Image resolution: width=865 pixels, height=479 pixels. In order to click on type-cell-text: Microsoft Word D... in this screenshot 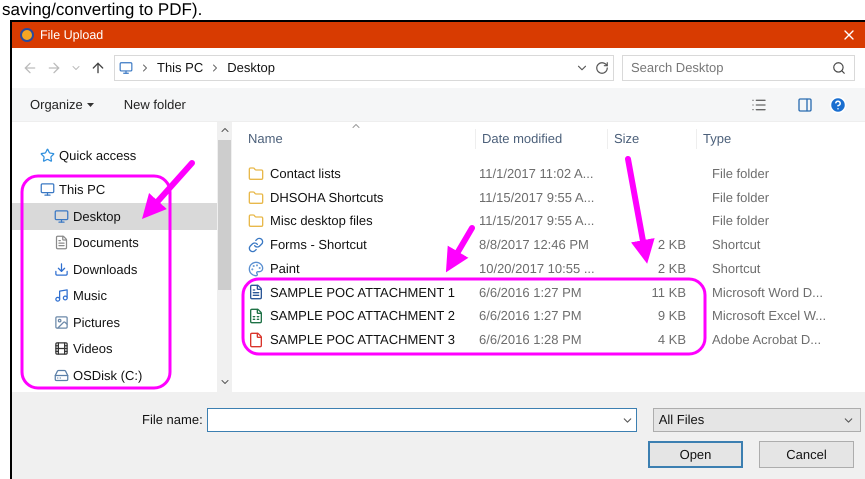, I will do `click(767, 293)`.